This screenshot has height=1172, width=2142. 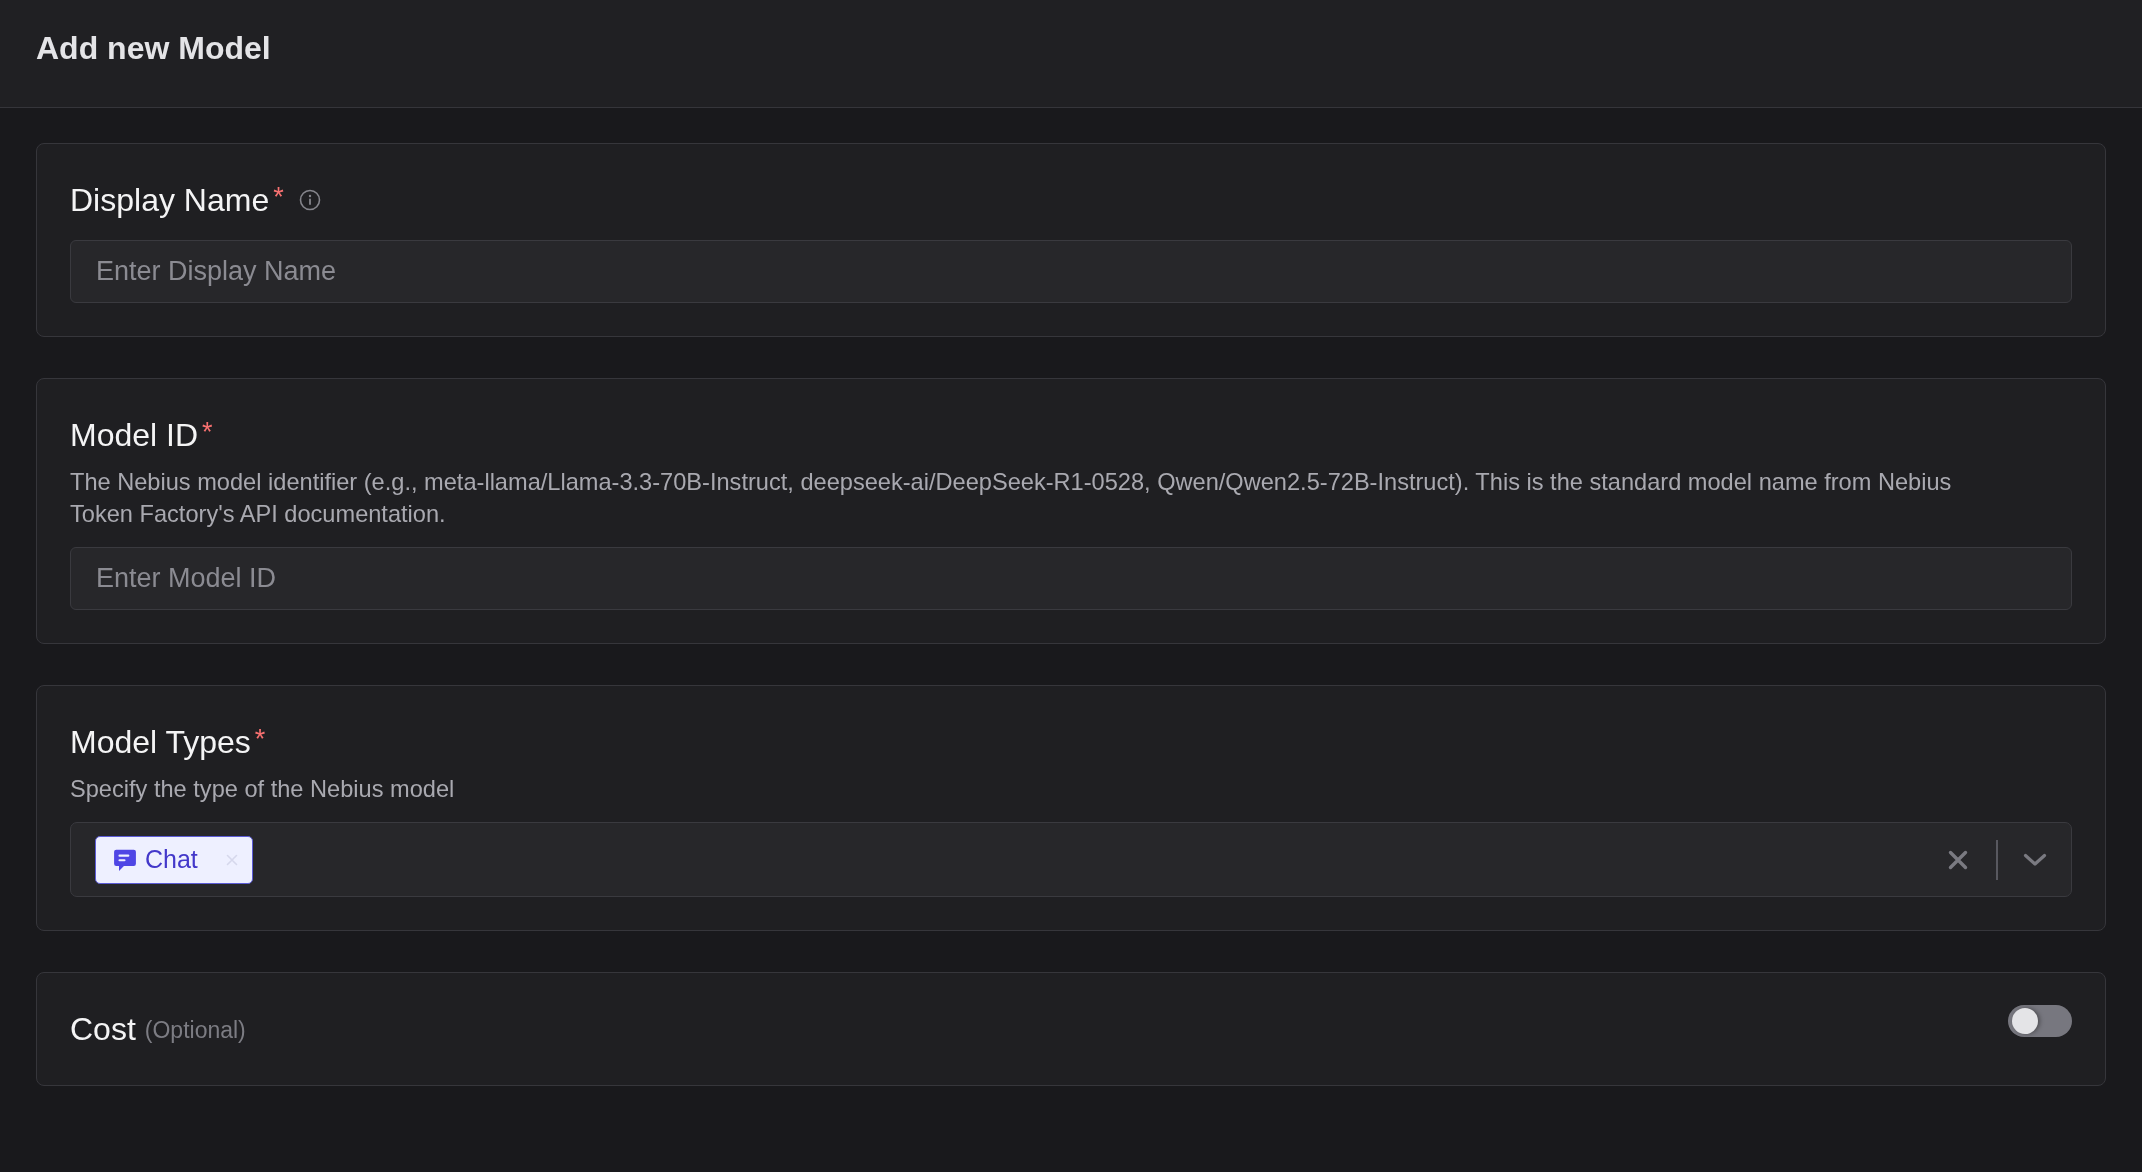 I want to click on text-input: Enter Model ID, so click(x=1071, y=578).